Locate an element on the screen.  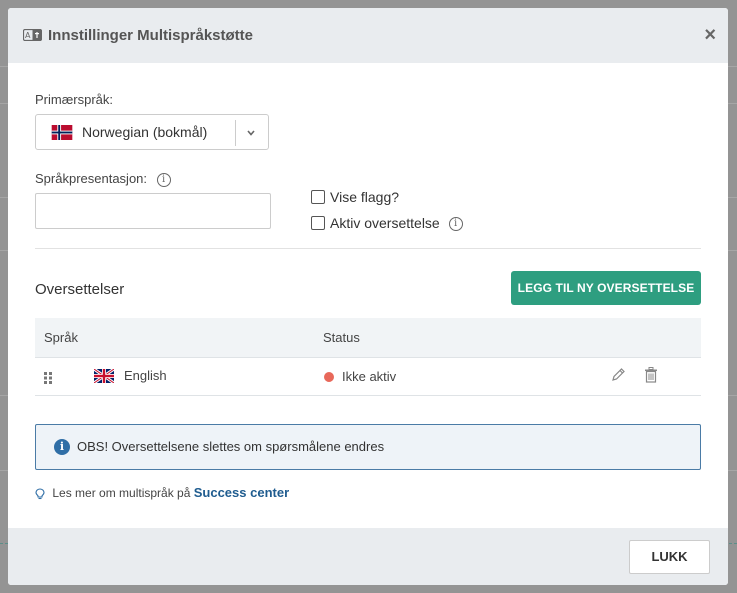
modal-footer: LUKK is located at coordinates (368, 556).